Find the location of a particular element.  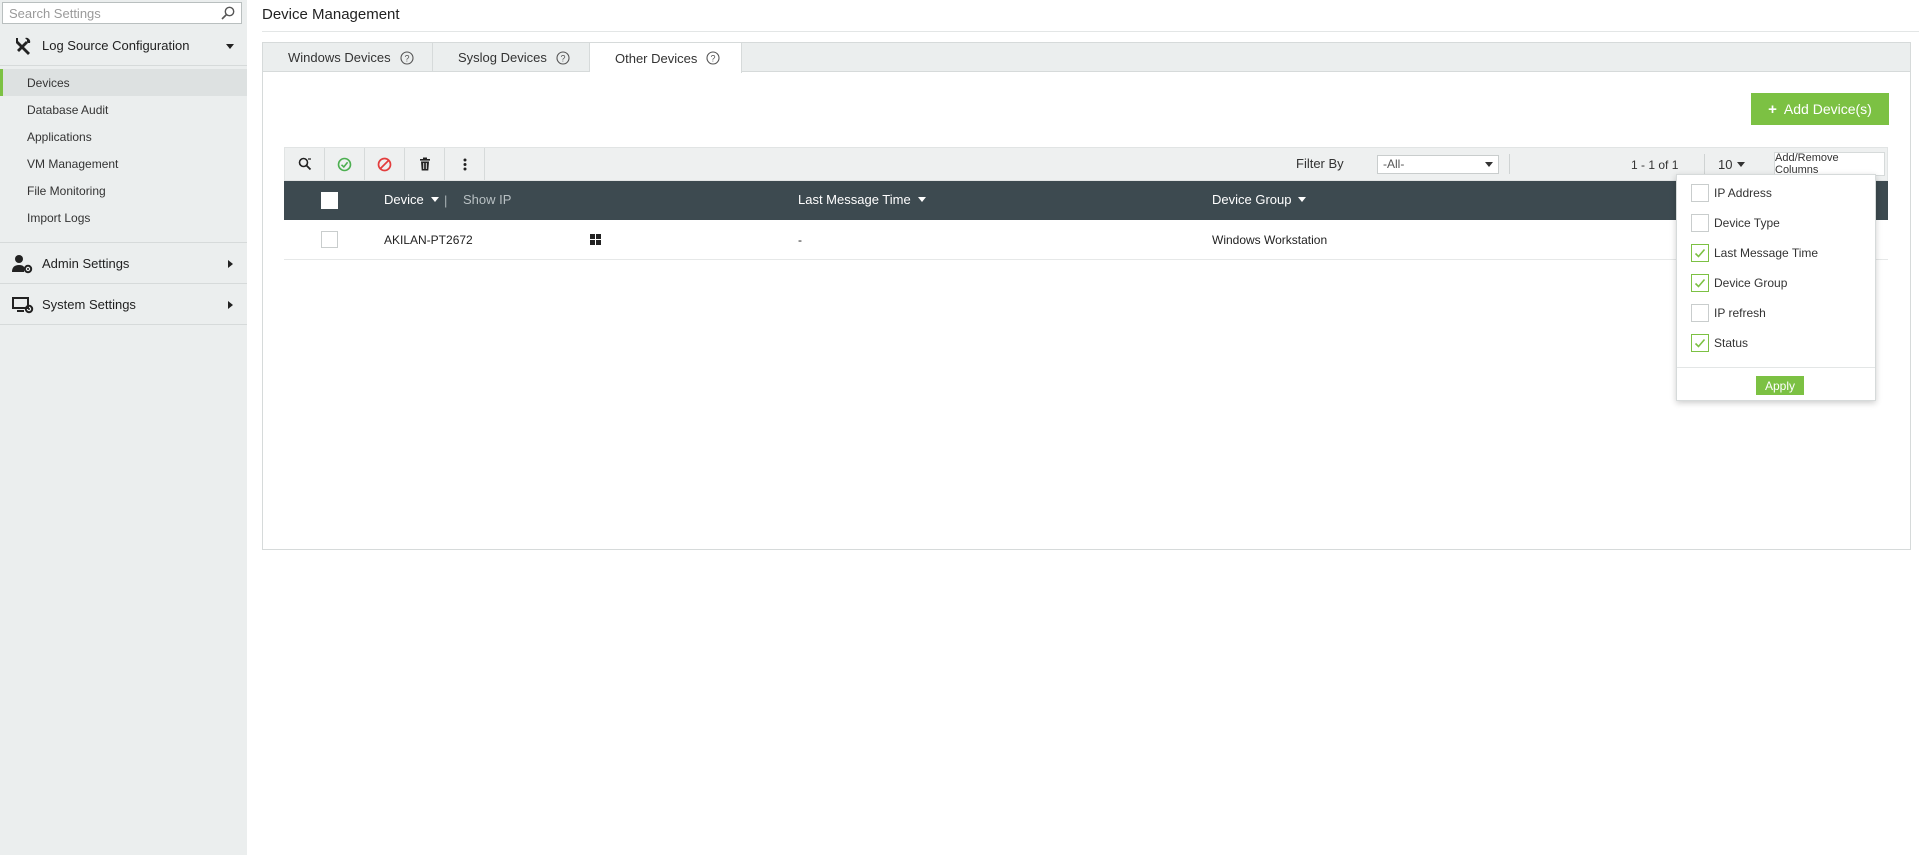

search-filter-button is located at coordinates (305, 164).